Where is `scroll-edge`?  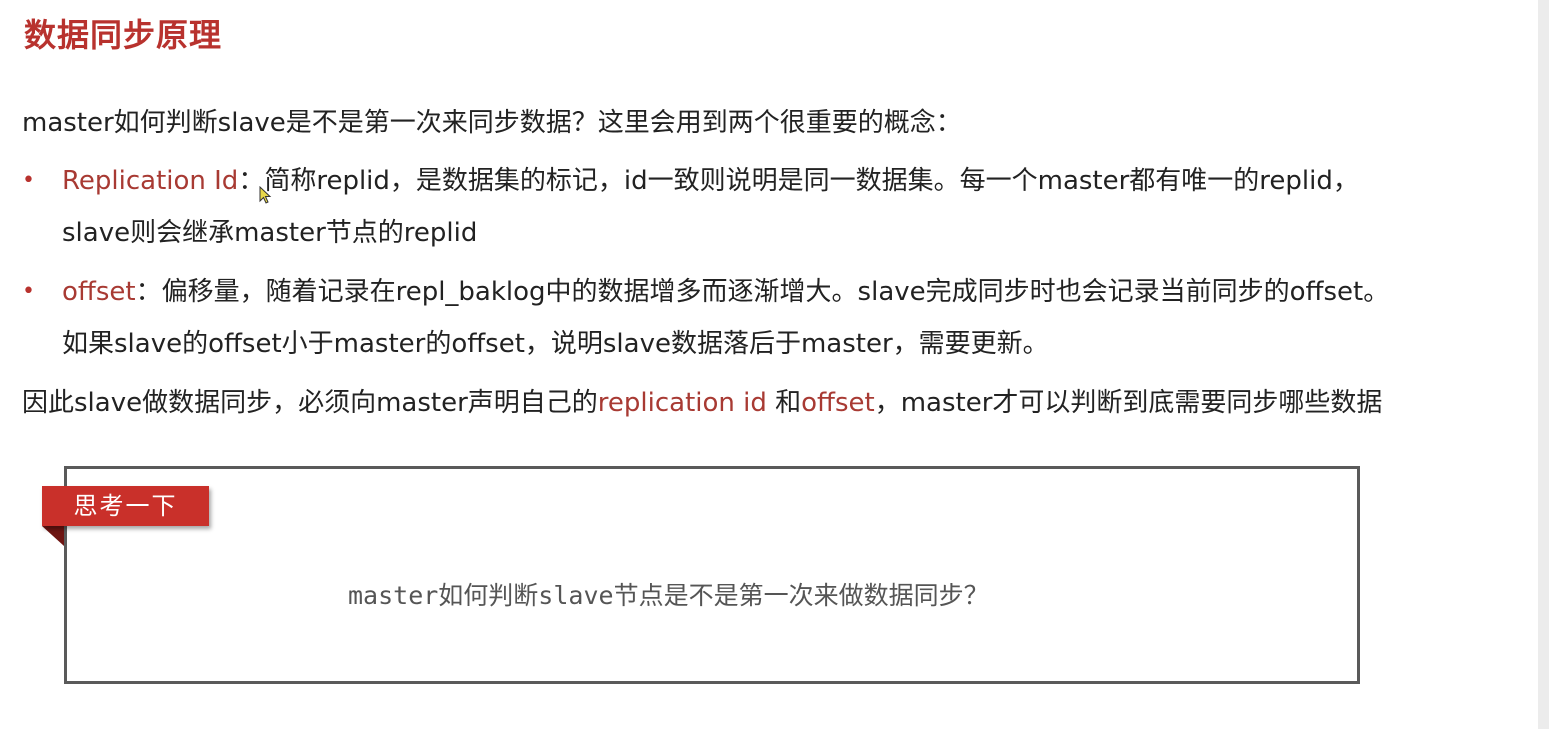
scroll-edge is located at coordinates (1543, 364).